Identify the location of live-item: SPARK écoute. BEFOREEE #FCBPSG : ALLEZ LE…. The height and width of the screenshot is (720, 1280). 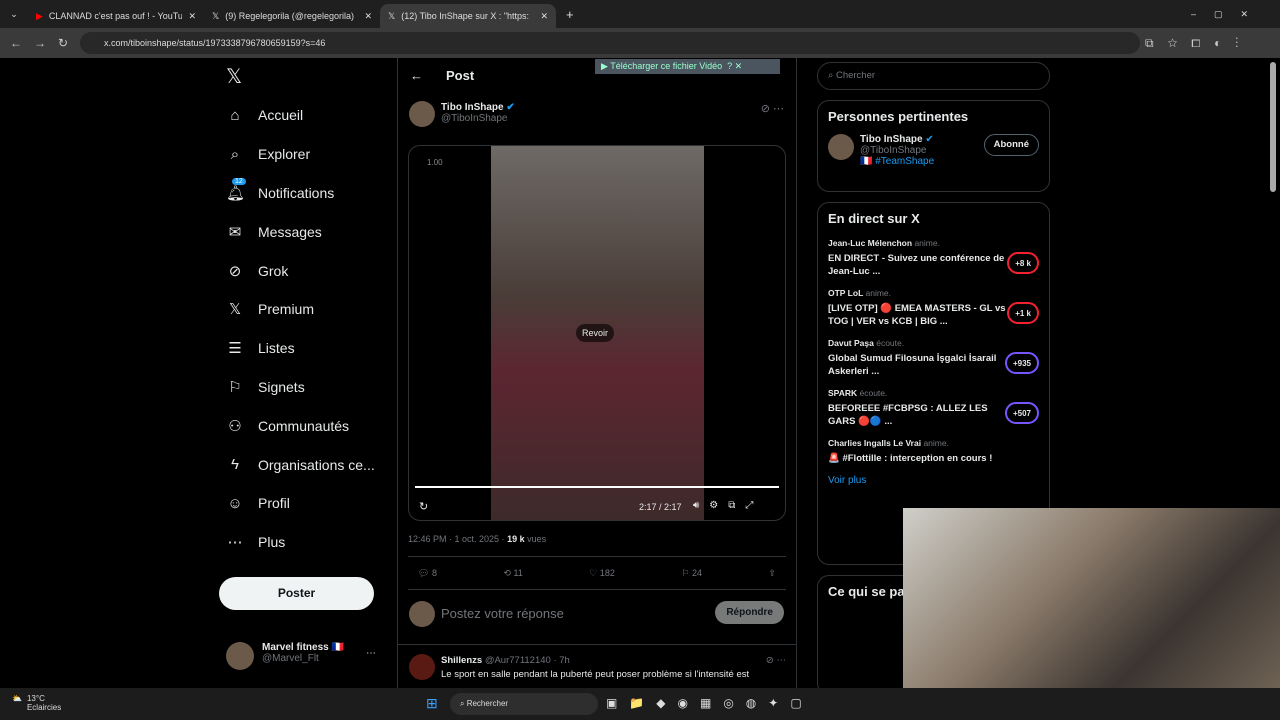
(933, 408).